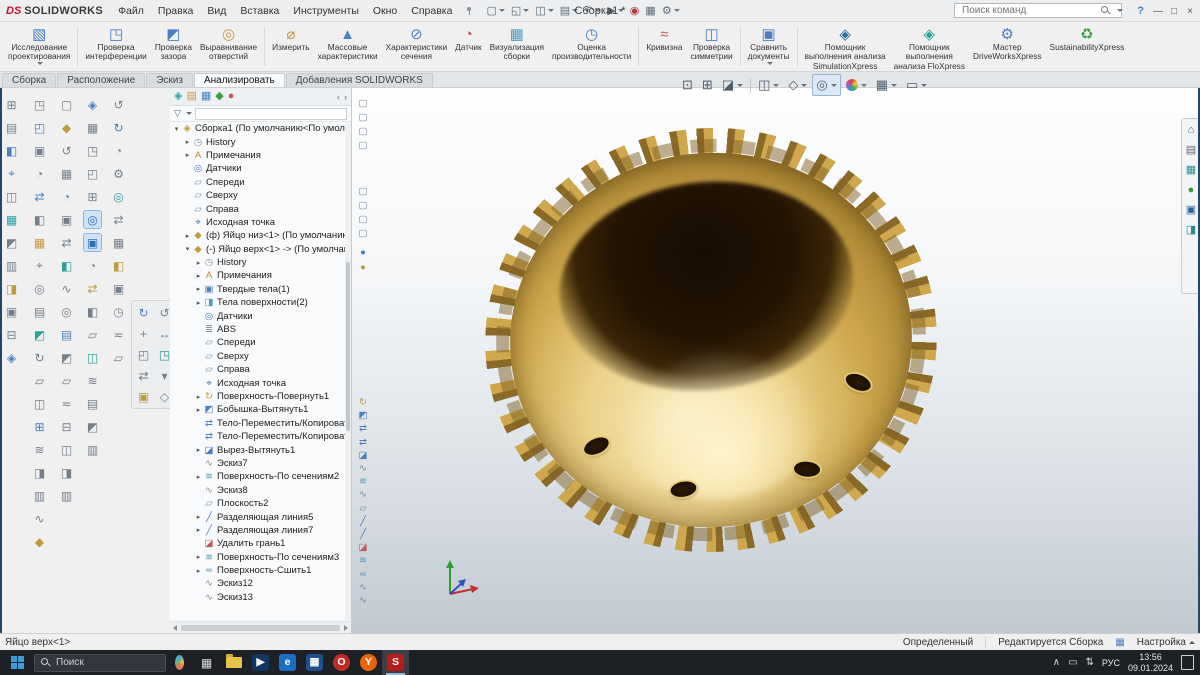 Image resolution: width=1200 pixels, height=675 pixels. What do you see at coordinates (11, 173) in the screenshot?
I see `tool-icon: ⌖` at bounding box center [11, 173].